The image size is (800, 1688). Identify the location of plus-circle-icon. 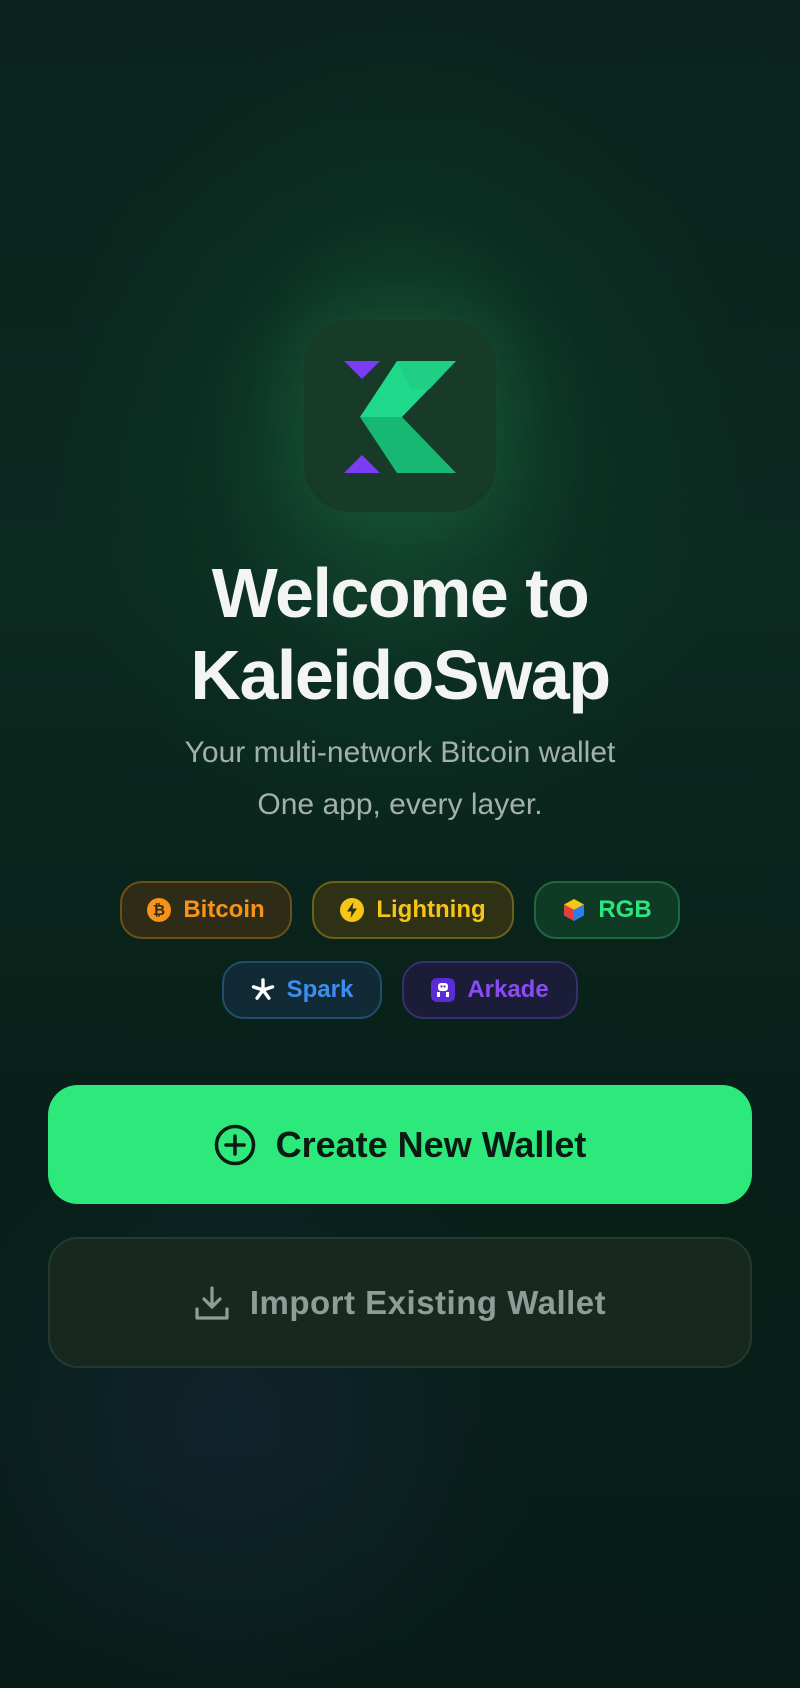
(234, 1144).